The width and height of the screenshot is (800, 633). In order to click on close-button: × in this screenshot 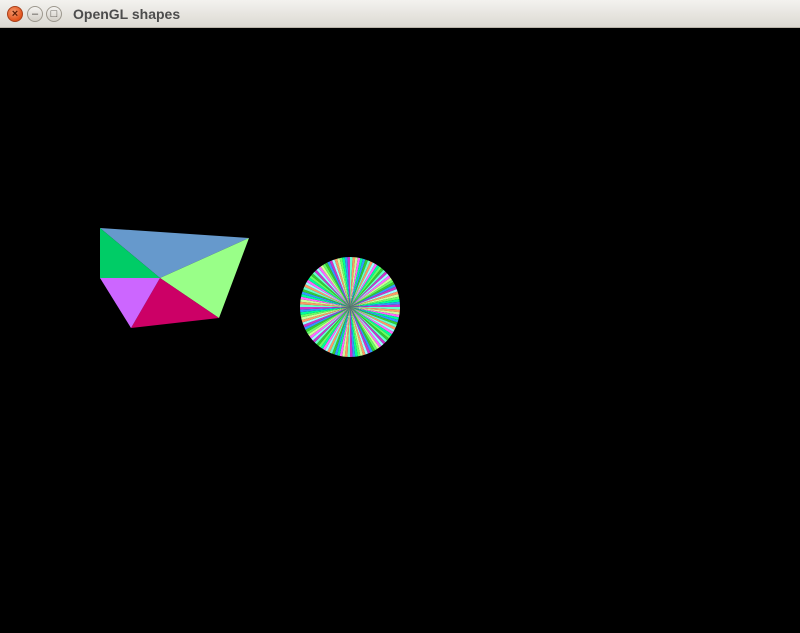, I will do `click(15, 14)`.